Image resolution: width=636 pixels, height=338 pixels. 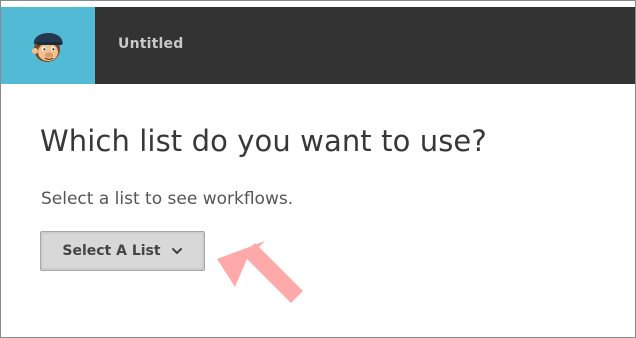 I want to click on page-title: Untitled, so click(x=151, y=44).